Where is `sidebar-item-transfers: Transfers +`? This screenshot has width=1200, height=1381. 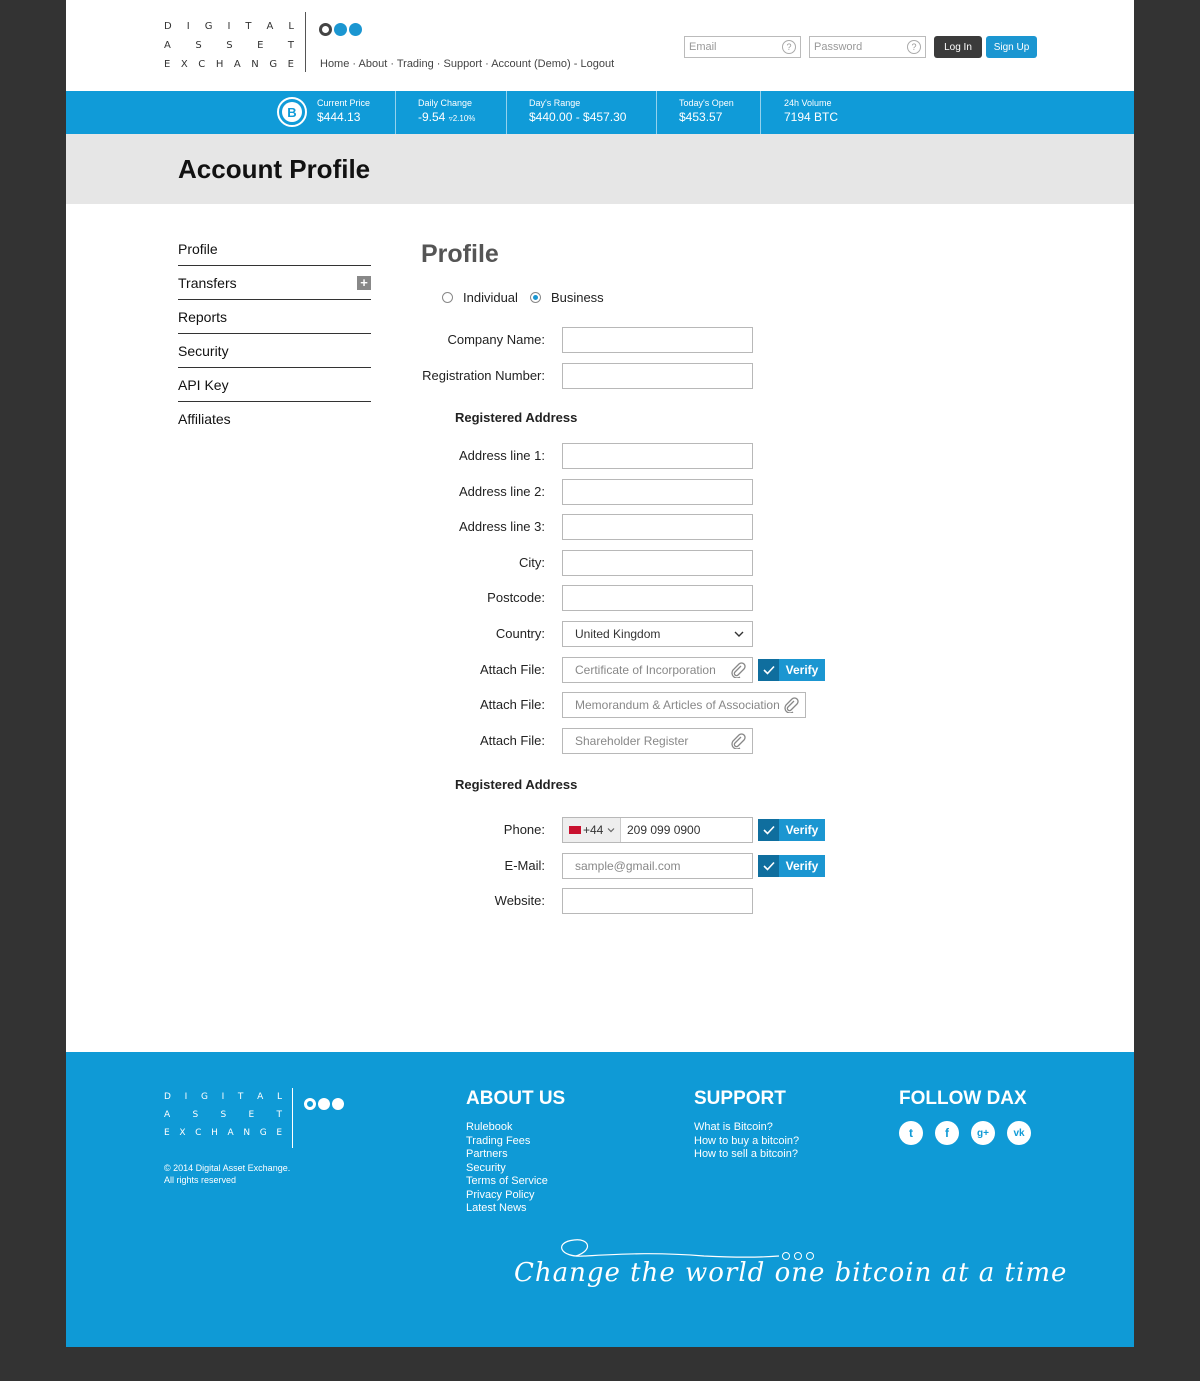 sidebar-item-transfers: Transfers + is located at coordinates (274, 283).